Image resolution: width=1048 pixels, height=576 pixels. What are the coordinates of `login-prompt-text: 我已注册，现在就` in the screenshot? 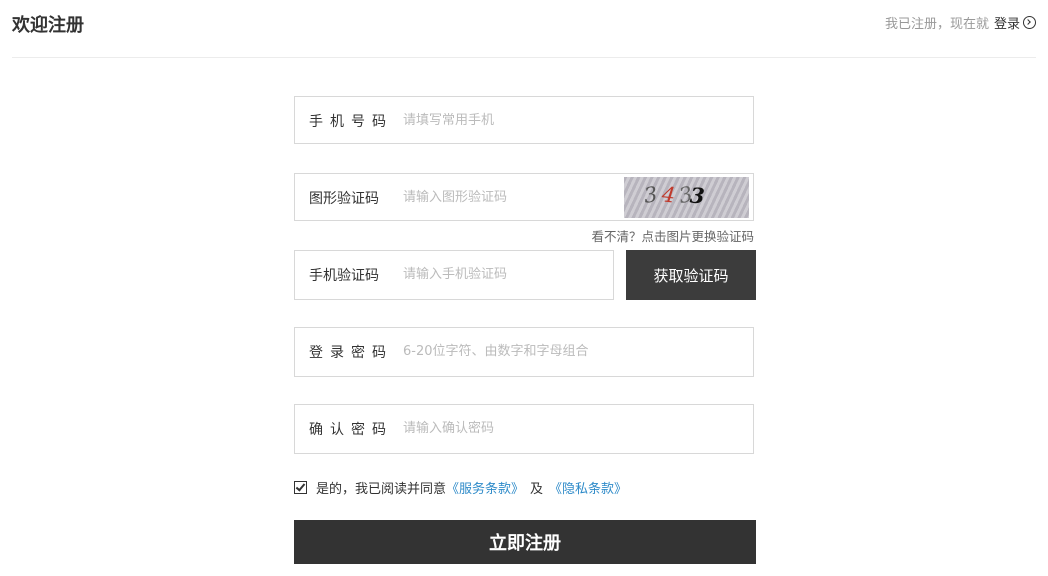 It's located at (936, 24).